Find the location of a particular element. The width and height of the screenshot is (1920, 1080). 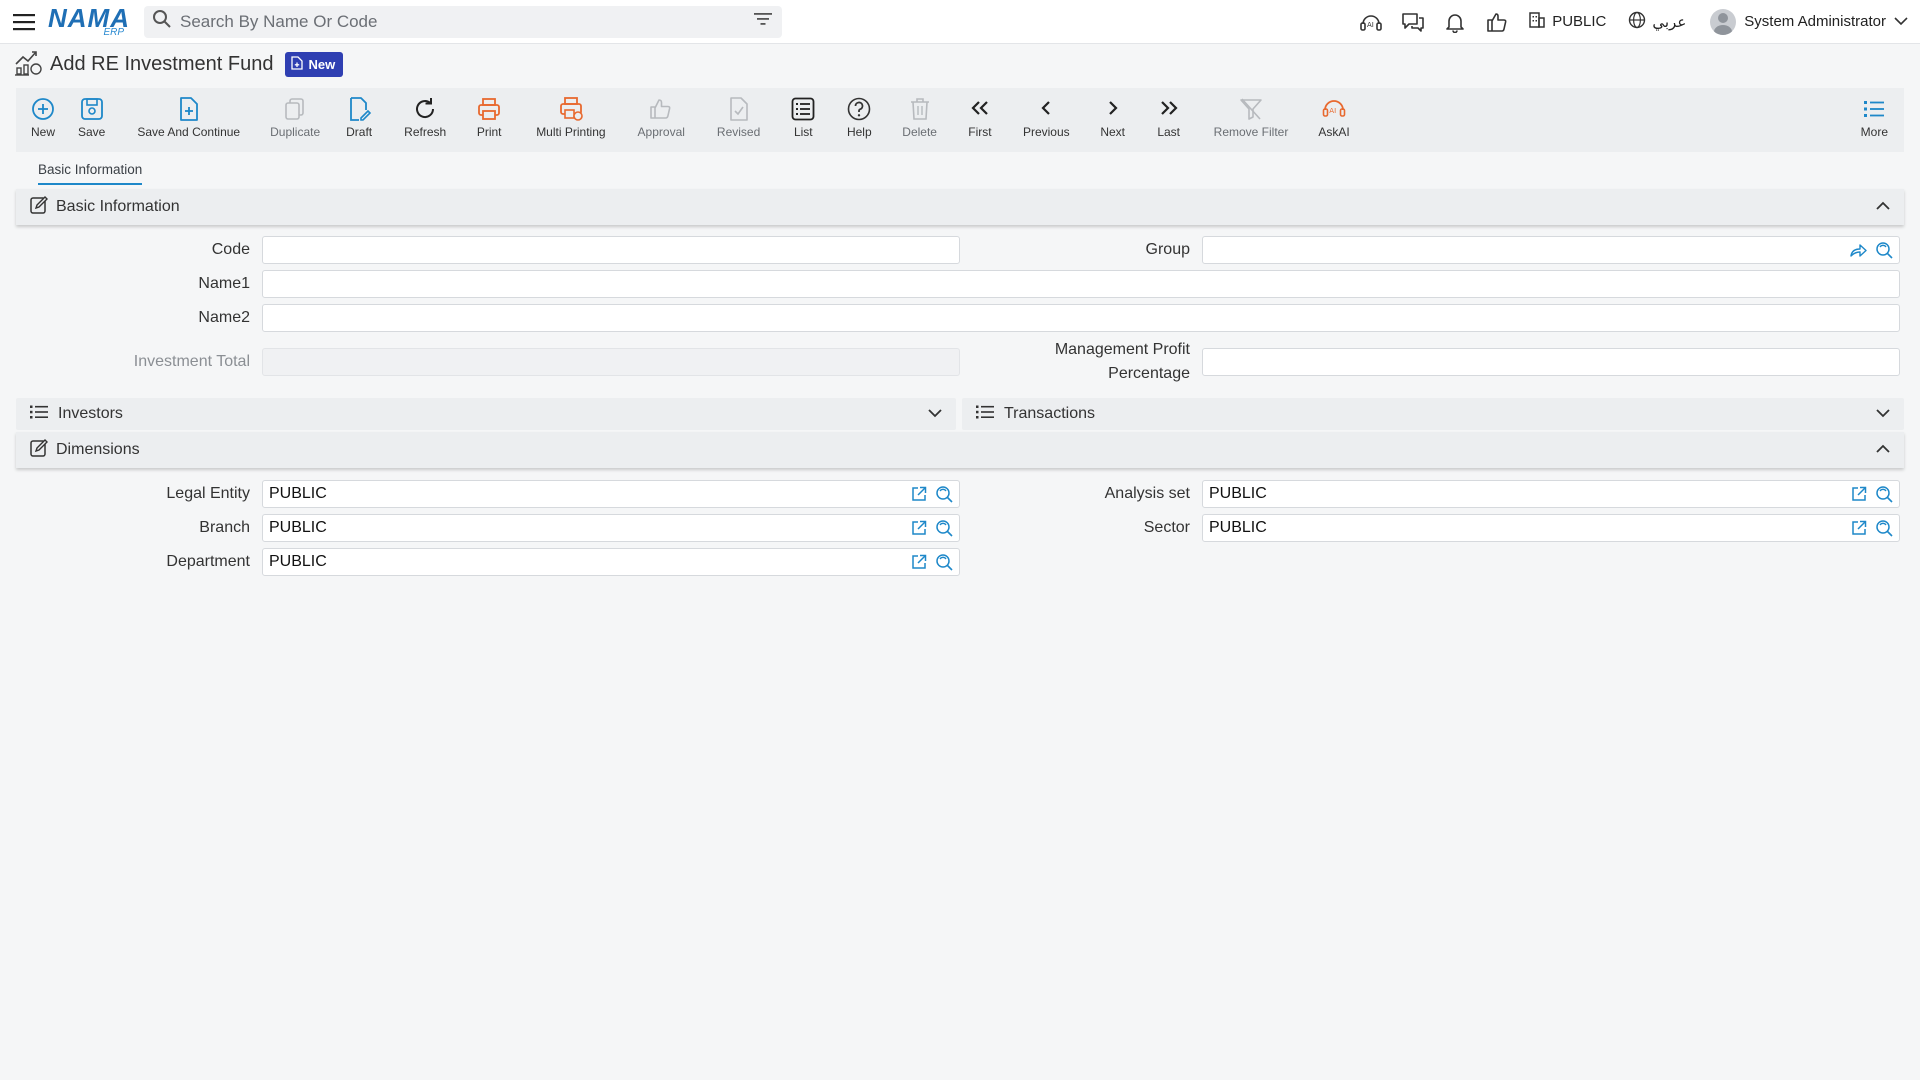

analysis-set-field: PUBLIC is located at coordinates (1551, 494).